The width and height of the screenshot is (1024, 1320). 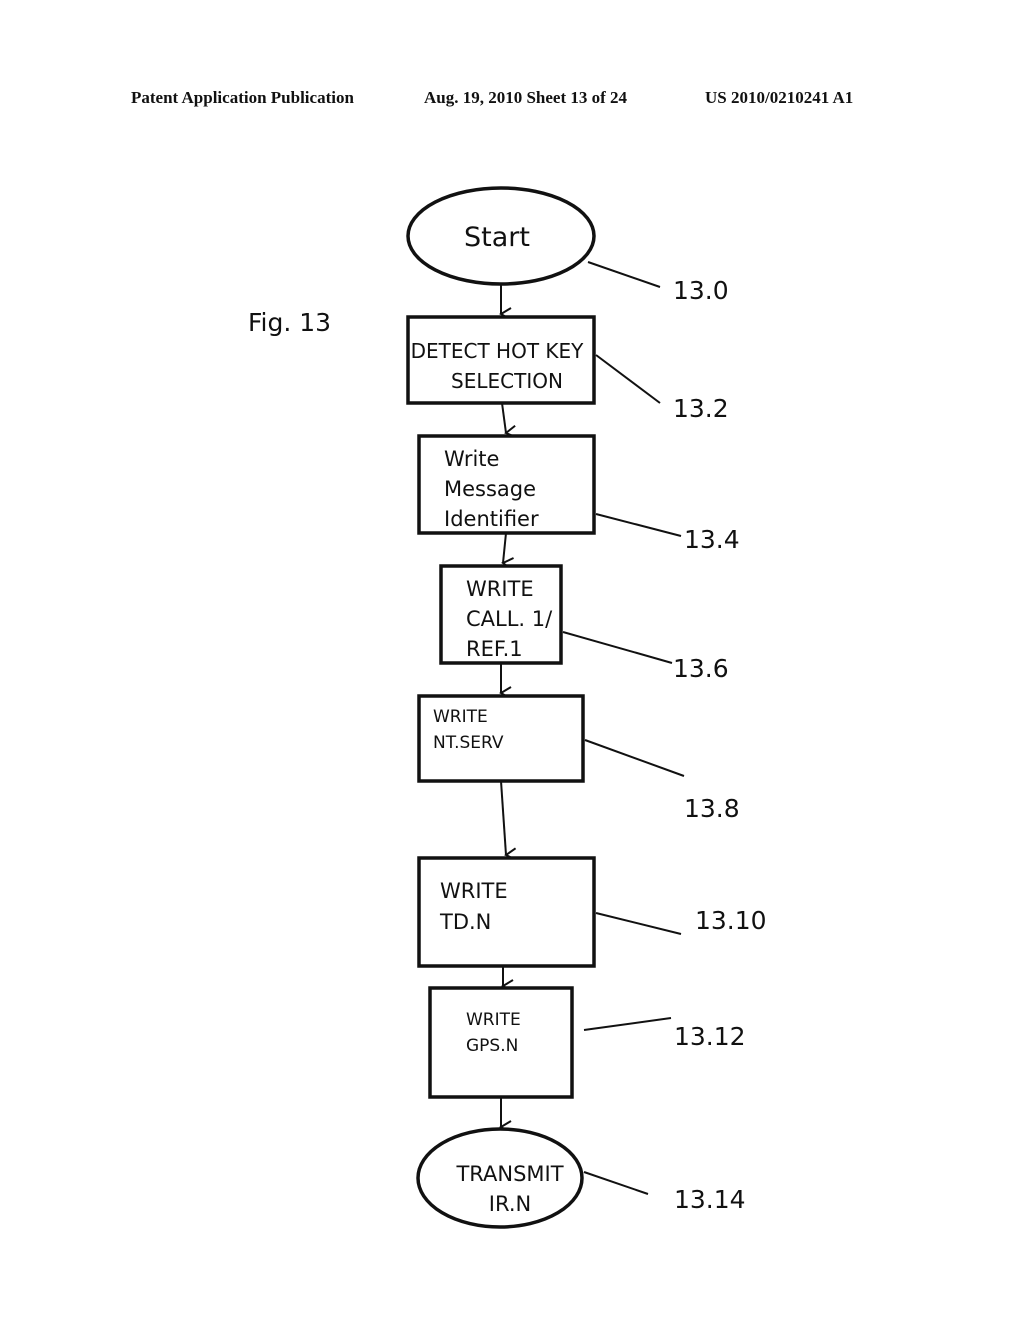 I want to click on figure-label: Fig. 13, so click(x=289, y=322).